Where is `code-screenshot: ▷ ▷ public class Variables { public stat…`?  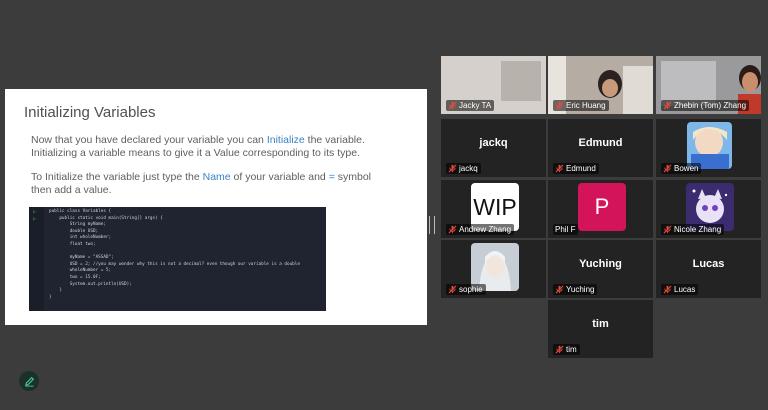
code-screenshot: ▷ ▷ public class Variables { public stat… is located at coordinates (177, 259).